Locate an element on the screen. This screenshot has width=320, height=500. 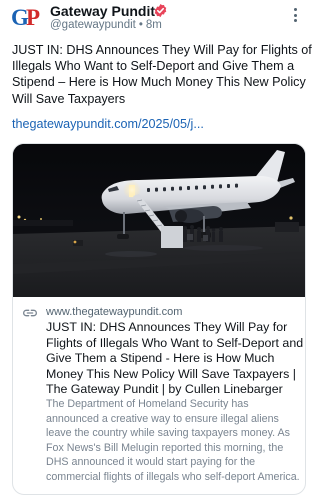
avatar: GP is located at coordinates (26, 19).